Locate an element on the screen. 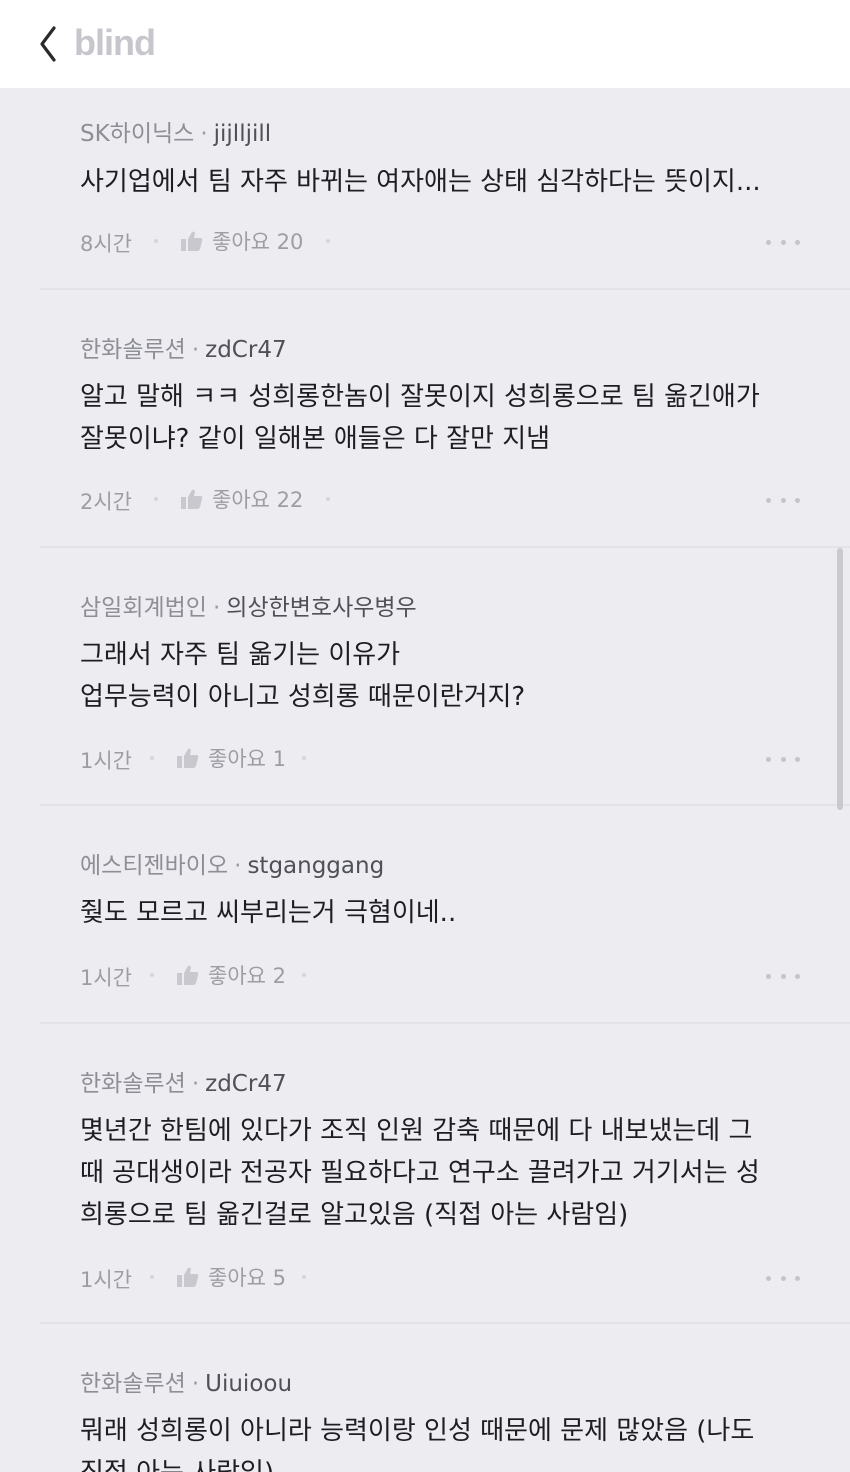 The width and height of the screenshot is (850, 1472). author-nickname: Uiuioou is located at coordinates (248, 1384).